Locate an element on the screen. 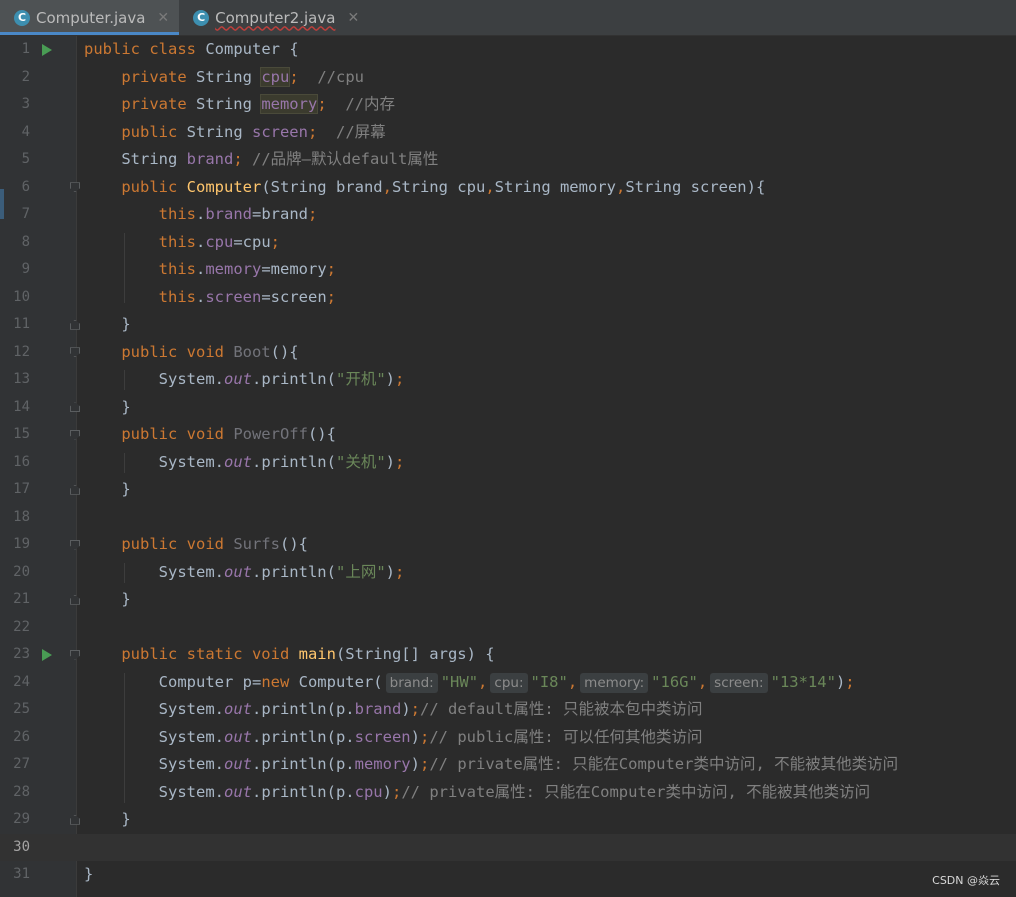 This screenshot has height=897, width=1016. code-line: 9 this.memory=memory; is located at coordinates (508, 270).